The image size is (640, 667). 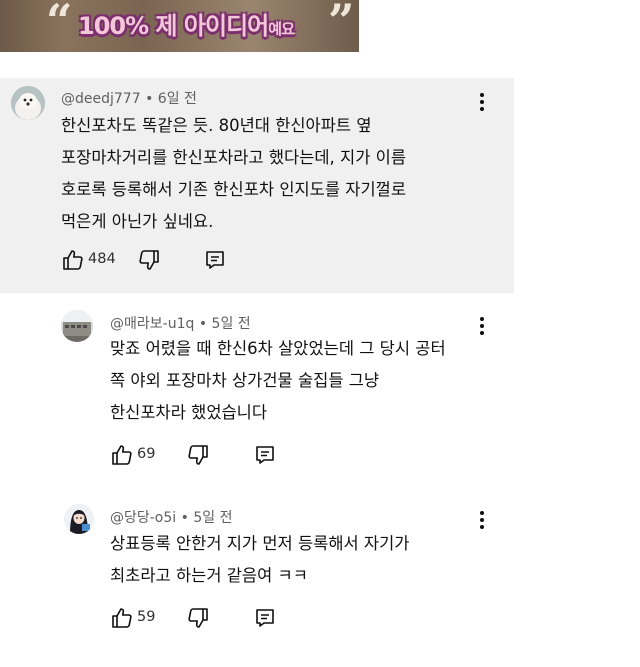 I want to click on comment-line: 쪽 야외 포장마차 상가건물 술집들 그냥, so click(x=245, y=380).